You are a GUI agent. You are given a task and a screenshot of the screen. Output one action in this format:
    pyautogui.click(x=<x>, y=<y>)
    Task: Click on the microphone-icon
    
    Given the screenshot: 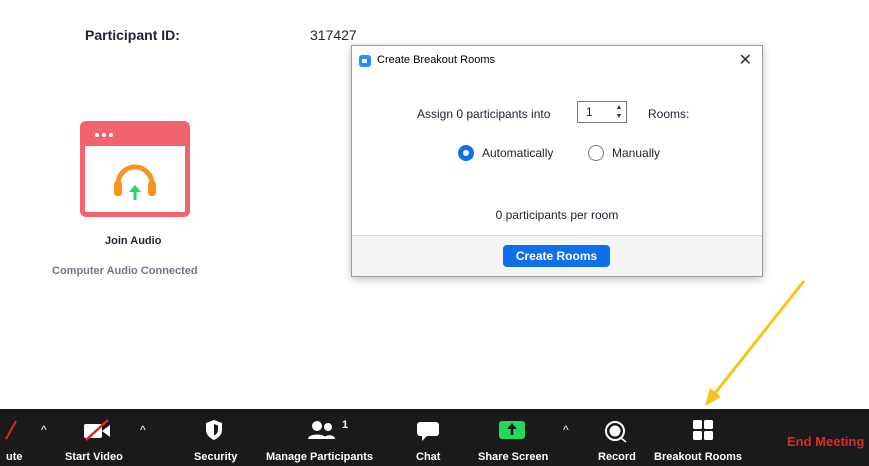 What is the action you would take?
    pyautogui.click(x=11, y=430)
    